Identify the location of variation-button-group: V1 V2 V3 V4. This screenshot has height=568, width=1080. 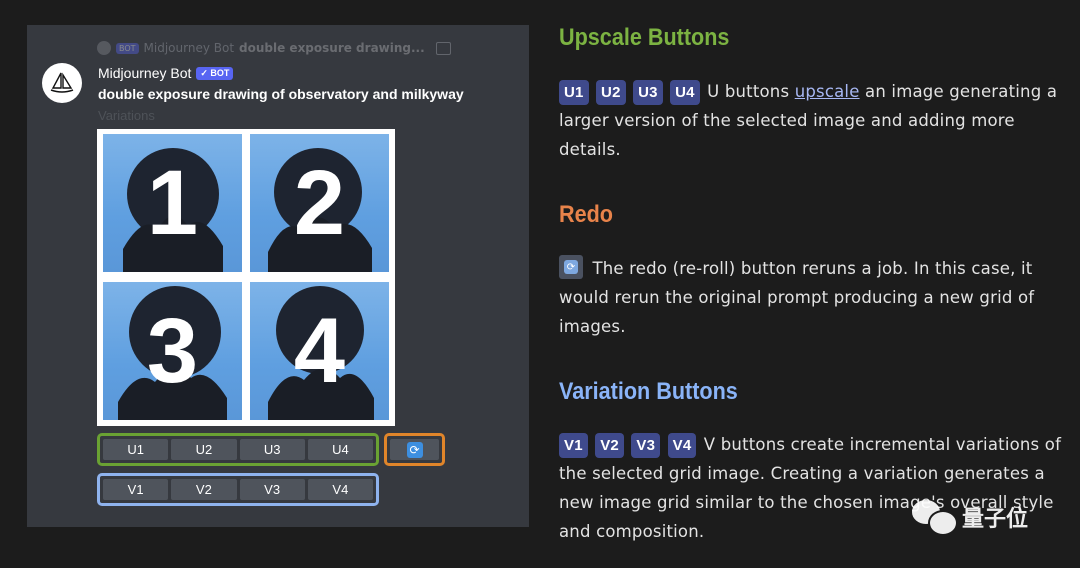
(238, 489).